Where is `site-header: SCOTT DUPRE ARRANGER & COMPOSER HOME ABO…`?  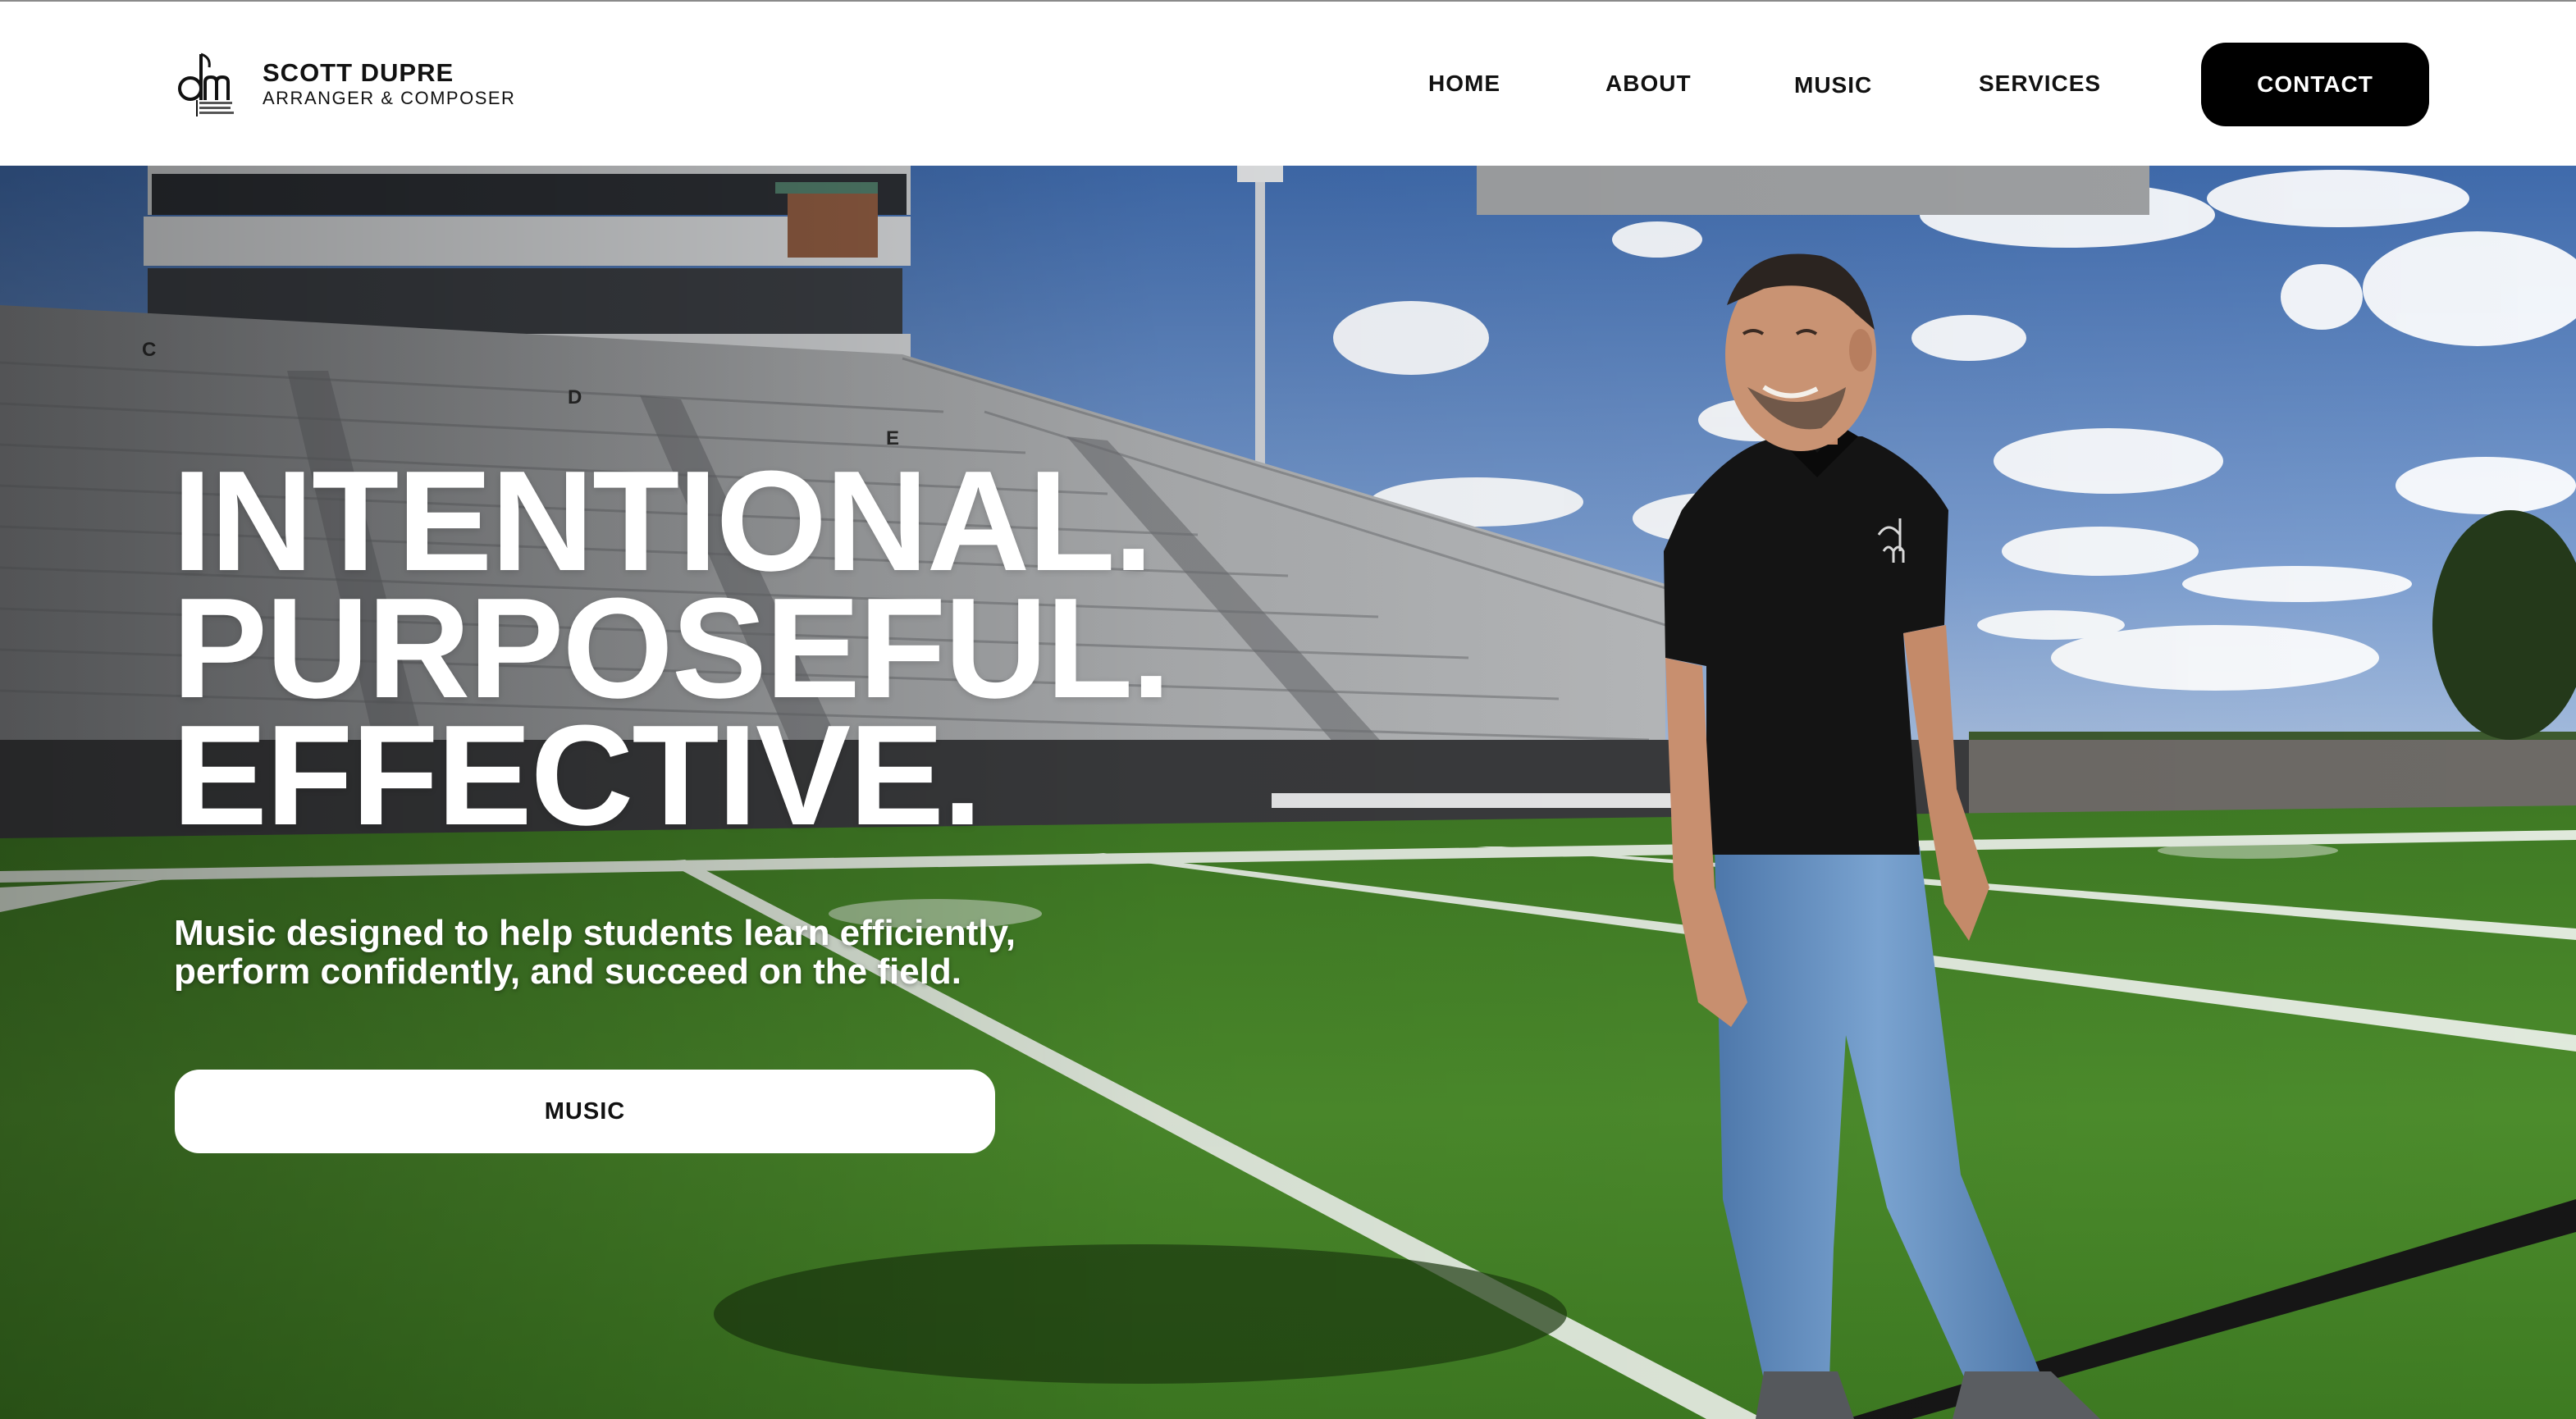
site-header: SCOTT DUPRE ARRANGER & COMPOSER HOME ABO… is located at coordinates (1288, 84).